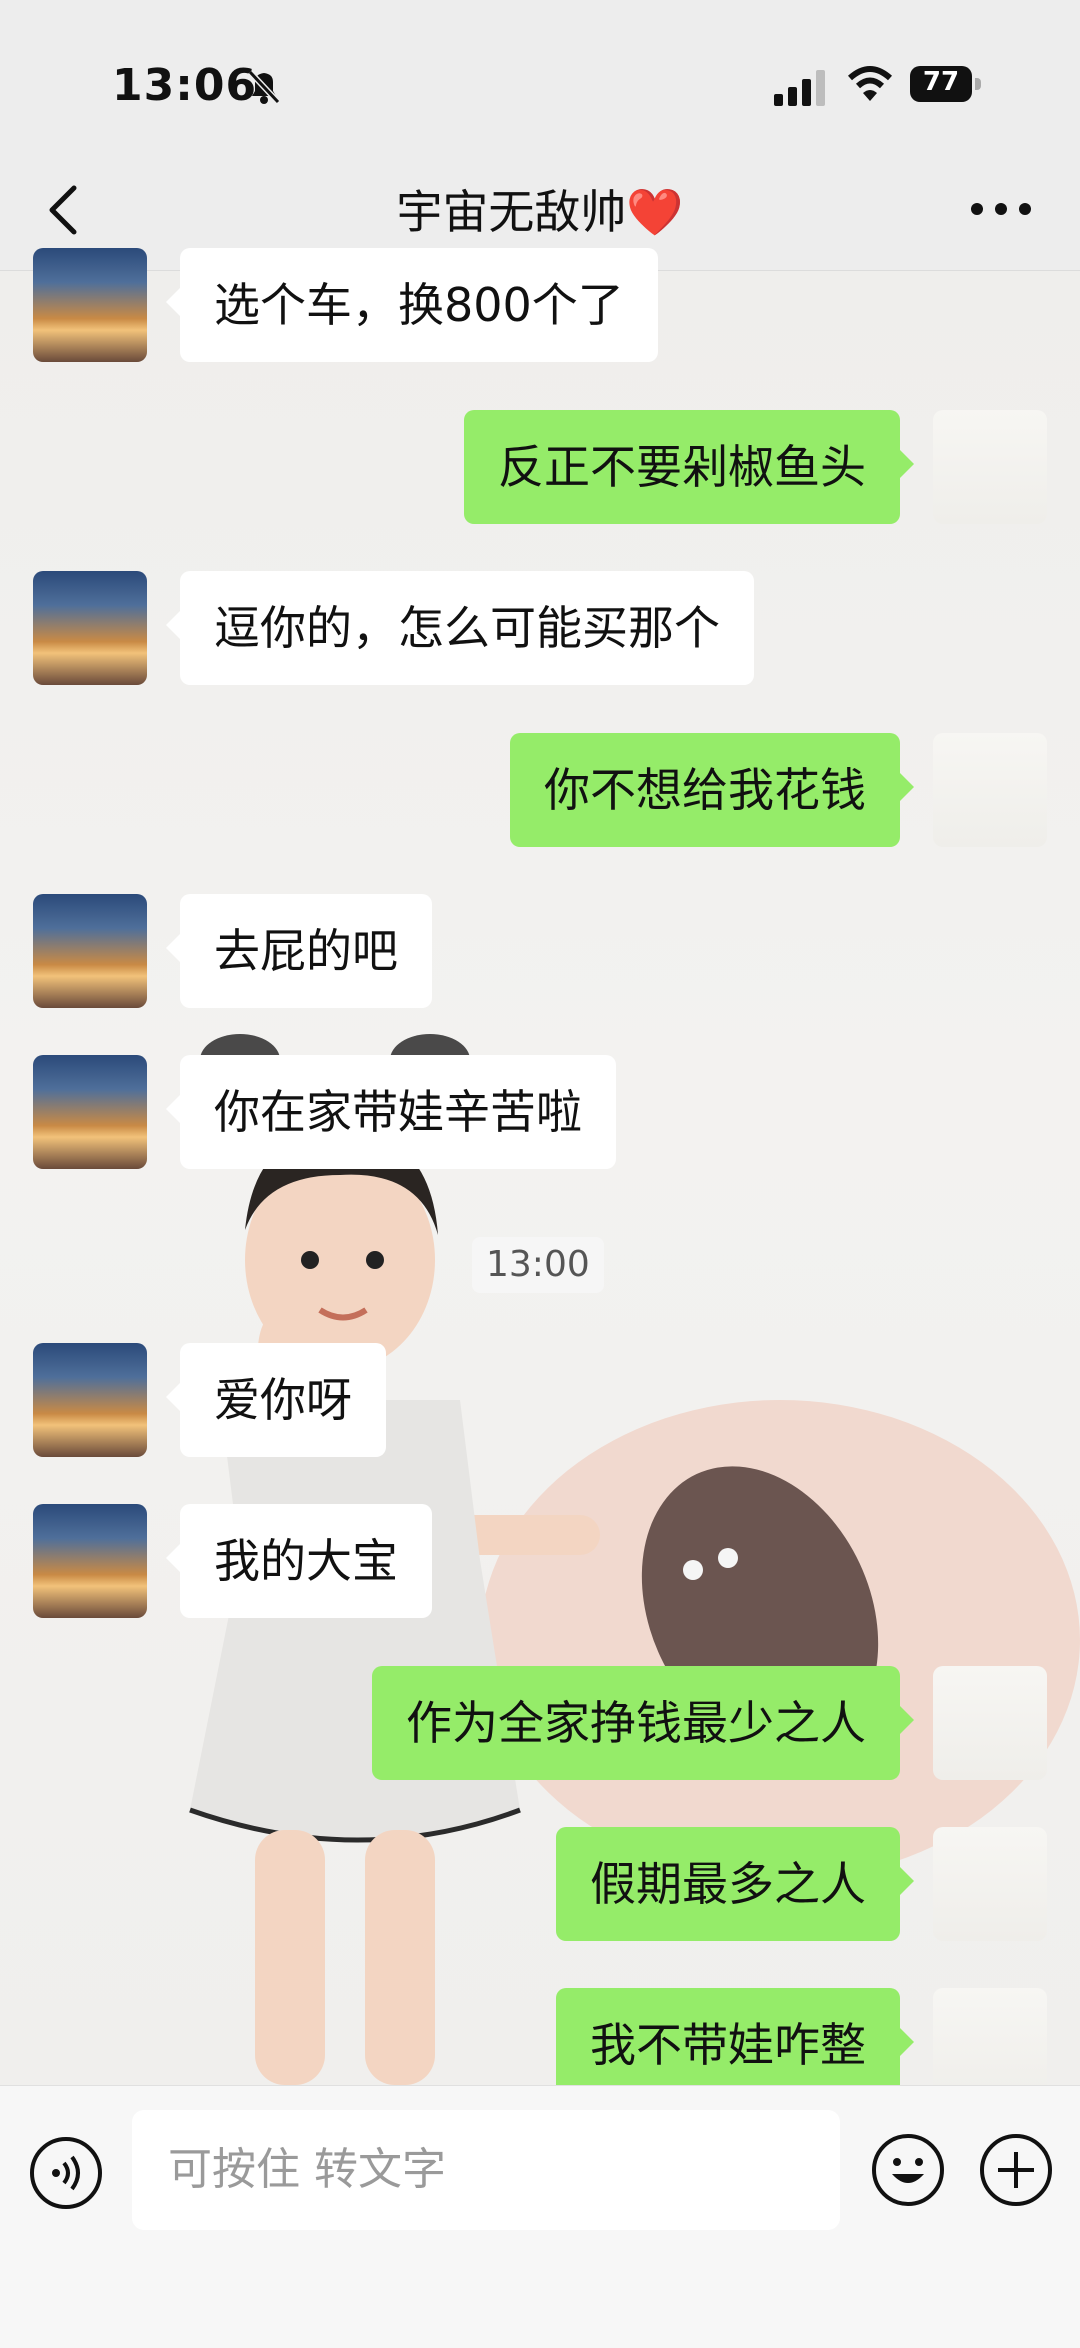  I want to click on message-bubble-sent: 作为全家挣钱最少之人, so click(643, 1723).